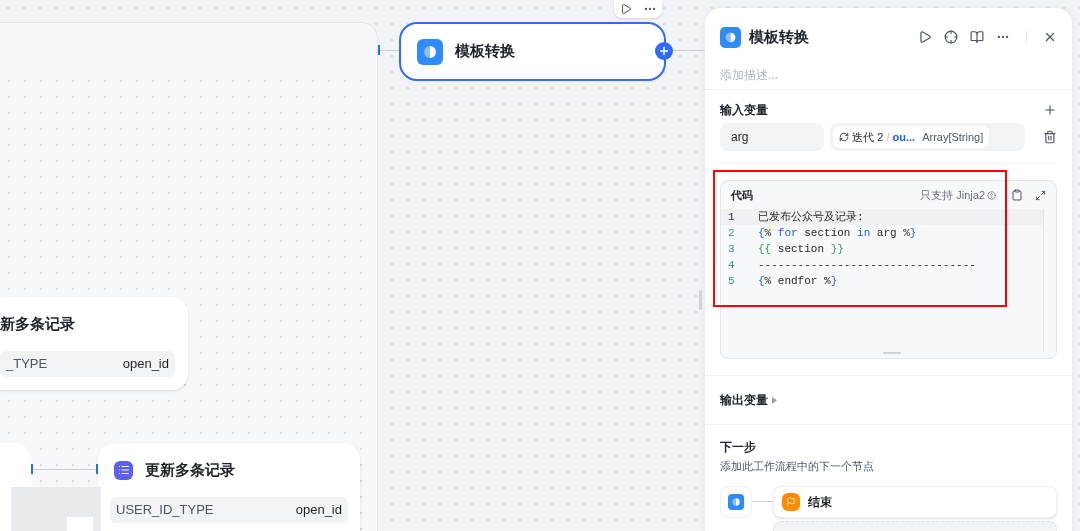 The height and width of the screenshot is (531, 1080). What do you see at coordinates (952, 195) in the screenshot?
I see `jinja-hint: 只支持 Jinja2` at bounding box center [952, 195].